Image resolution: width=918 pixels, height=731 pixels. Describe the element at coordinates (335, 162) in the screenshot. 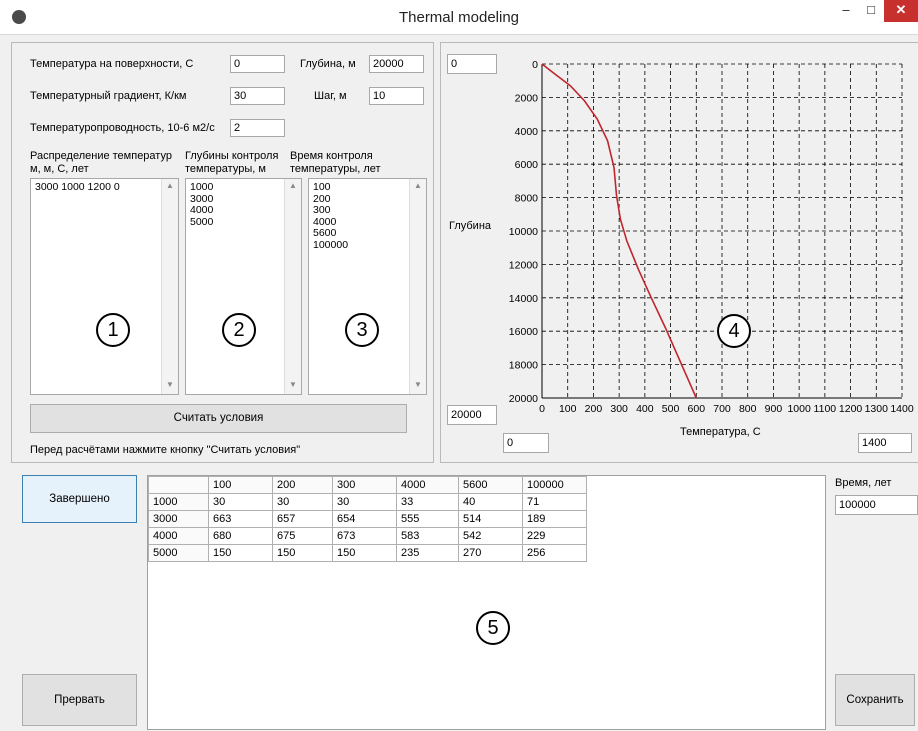

I see `times-header: Время контроля температуры, лет` at that location.